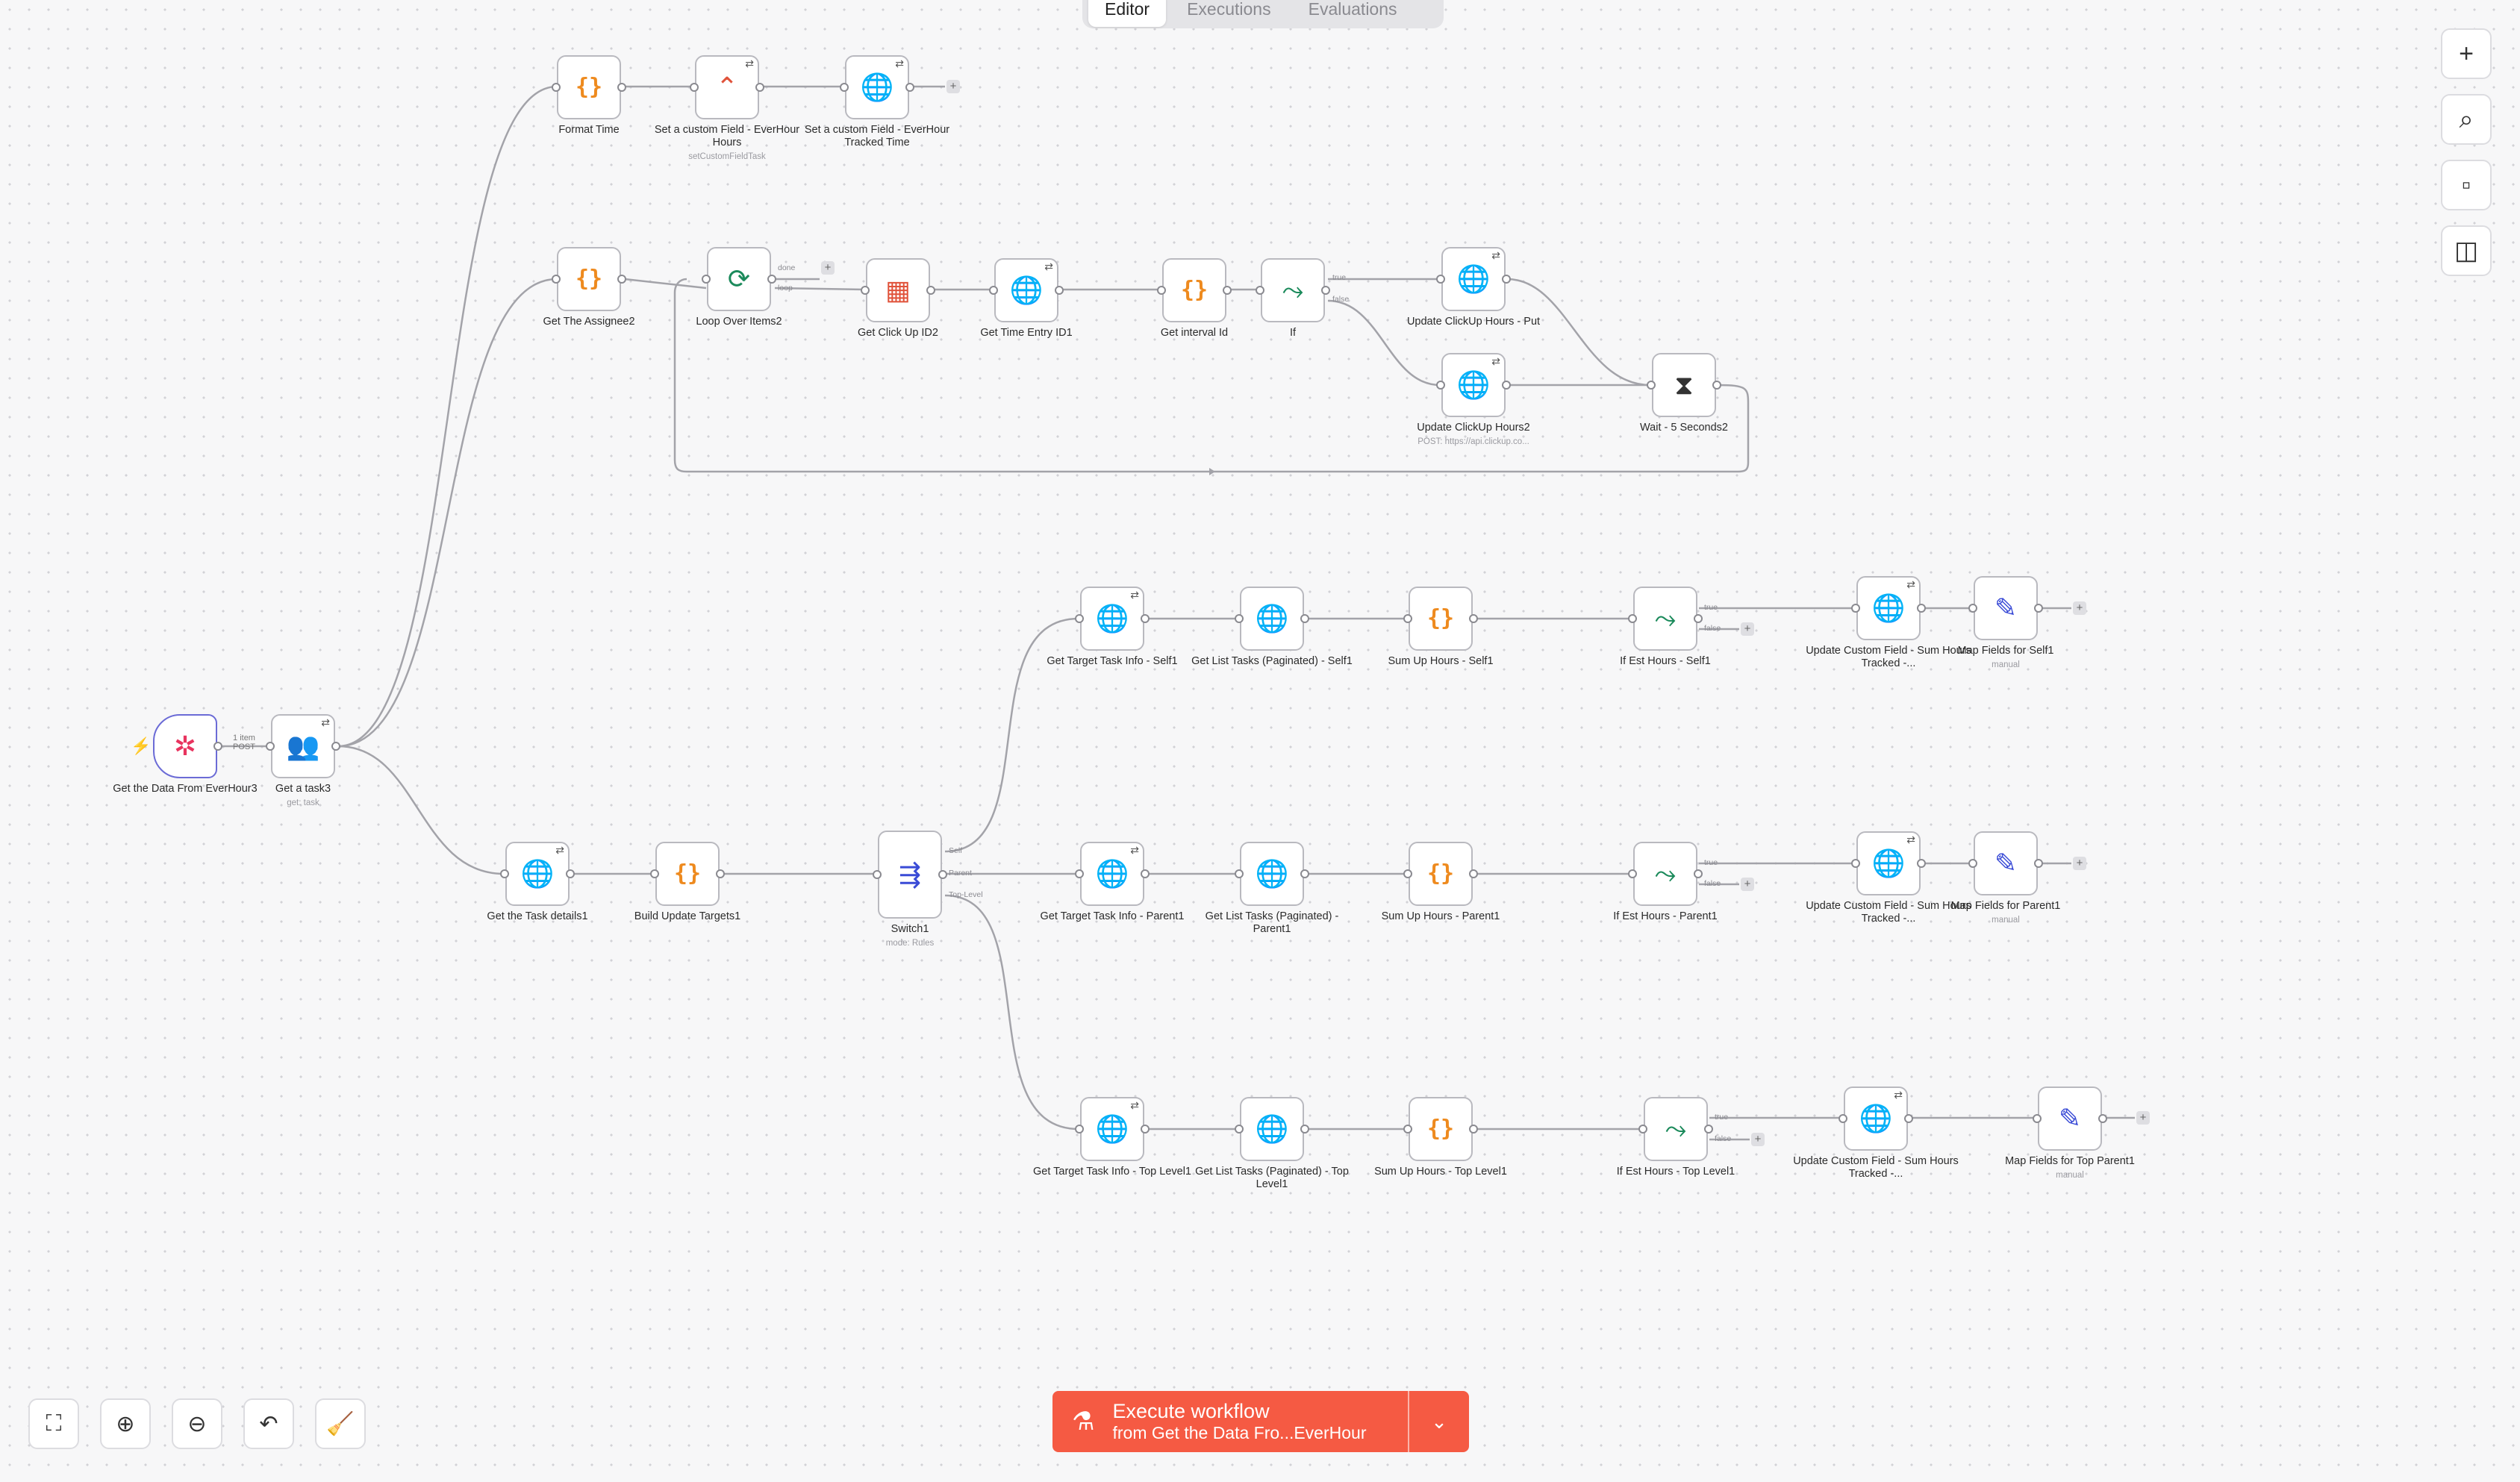 This screenshot has height=1482, width=2520. What do you see at coordinates (268, 1423) in the screenshot?
I see `undo-button: ↶` at bounding box center [268, 1423].